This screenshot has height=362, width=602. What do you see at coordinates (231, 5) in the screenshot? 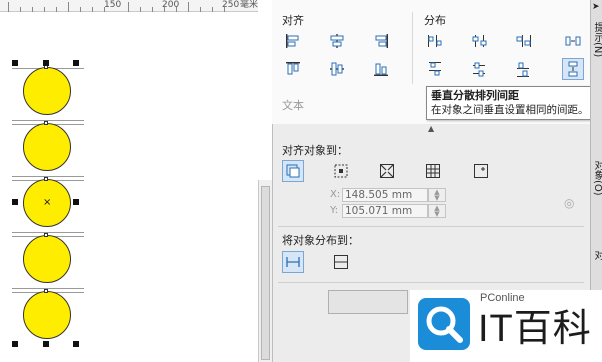
I see `ruler-label-250: 250` at bounding box center [231, 5].